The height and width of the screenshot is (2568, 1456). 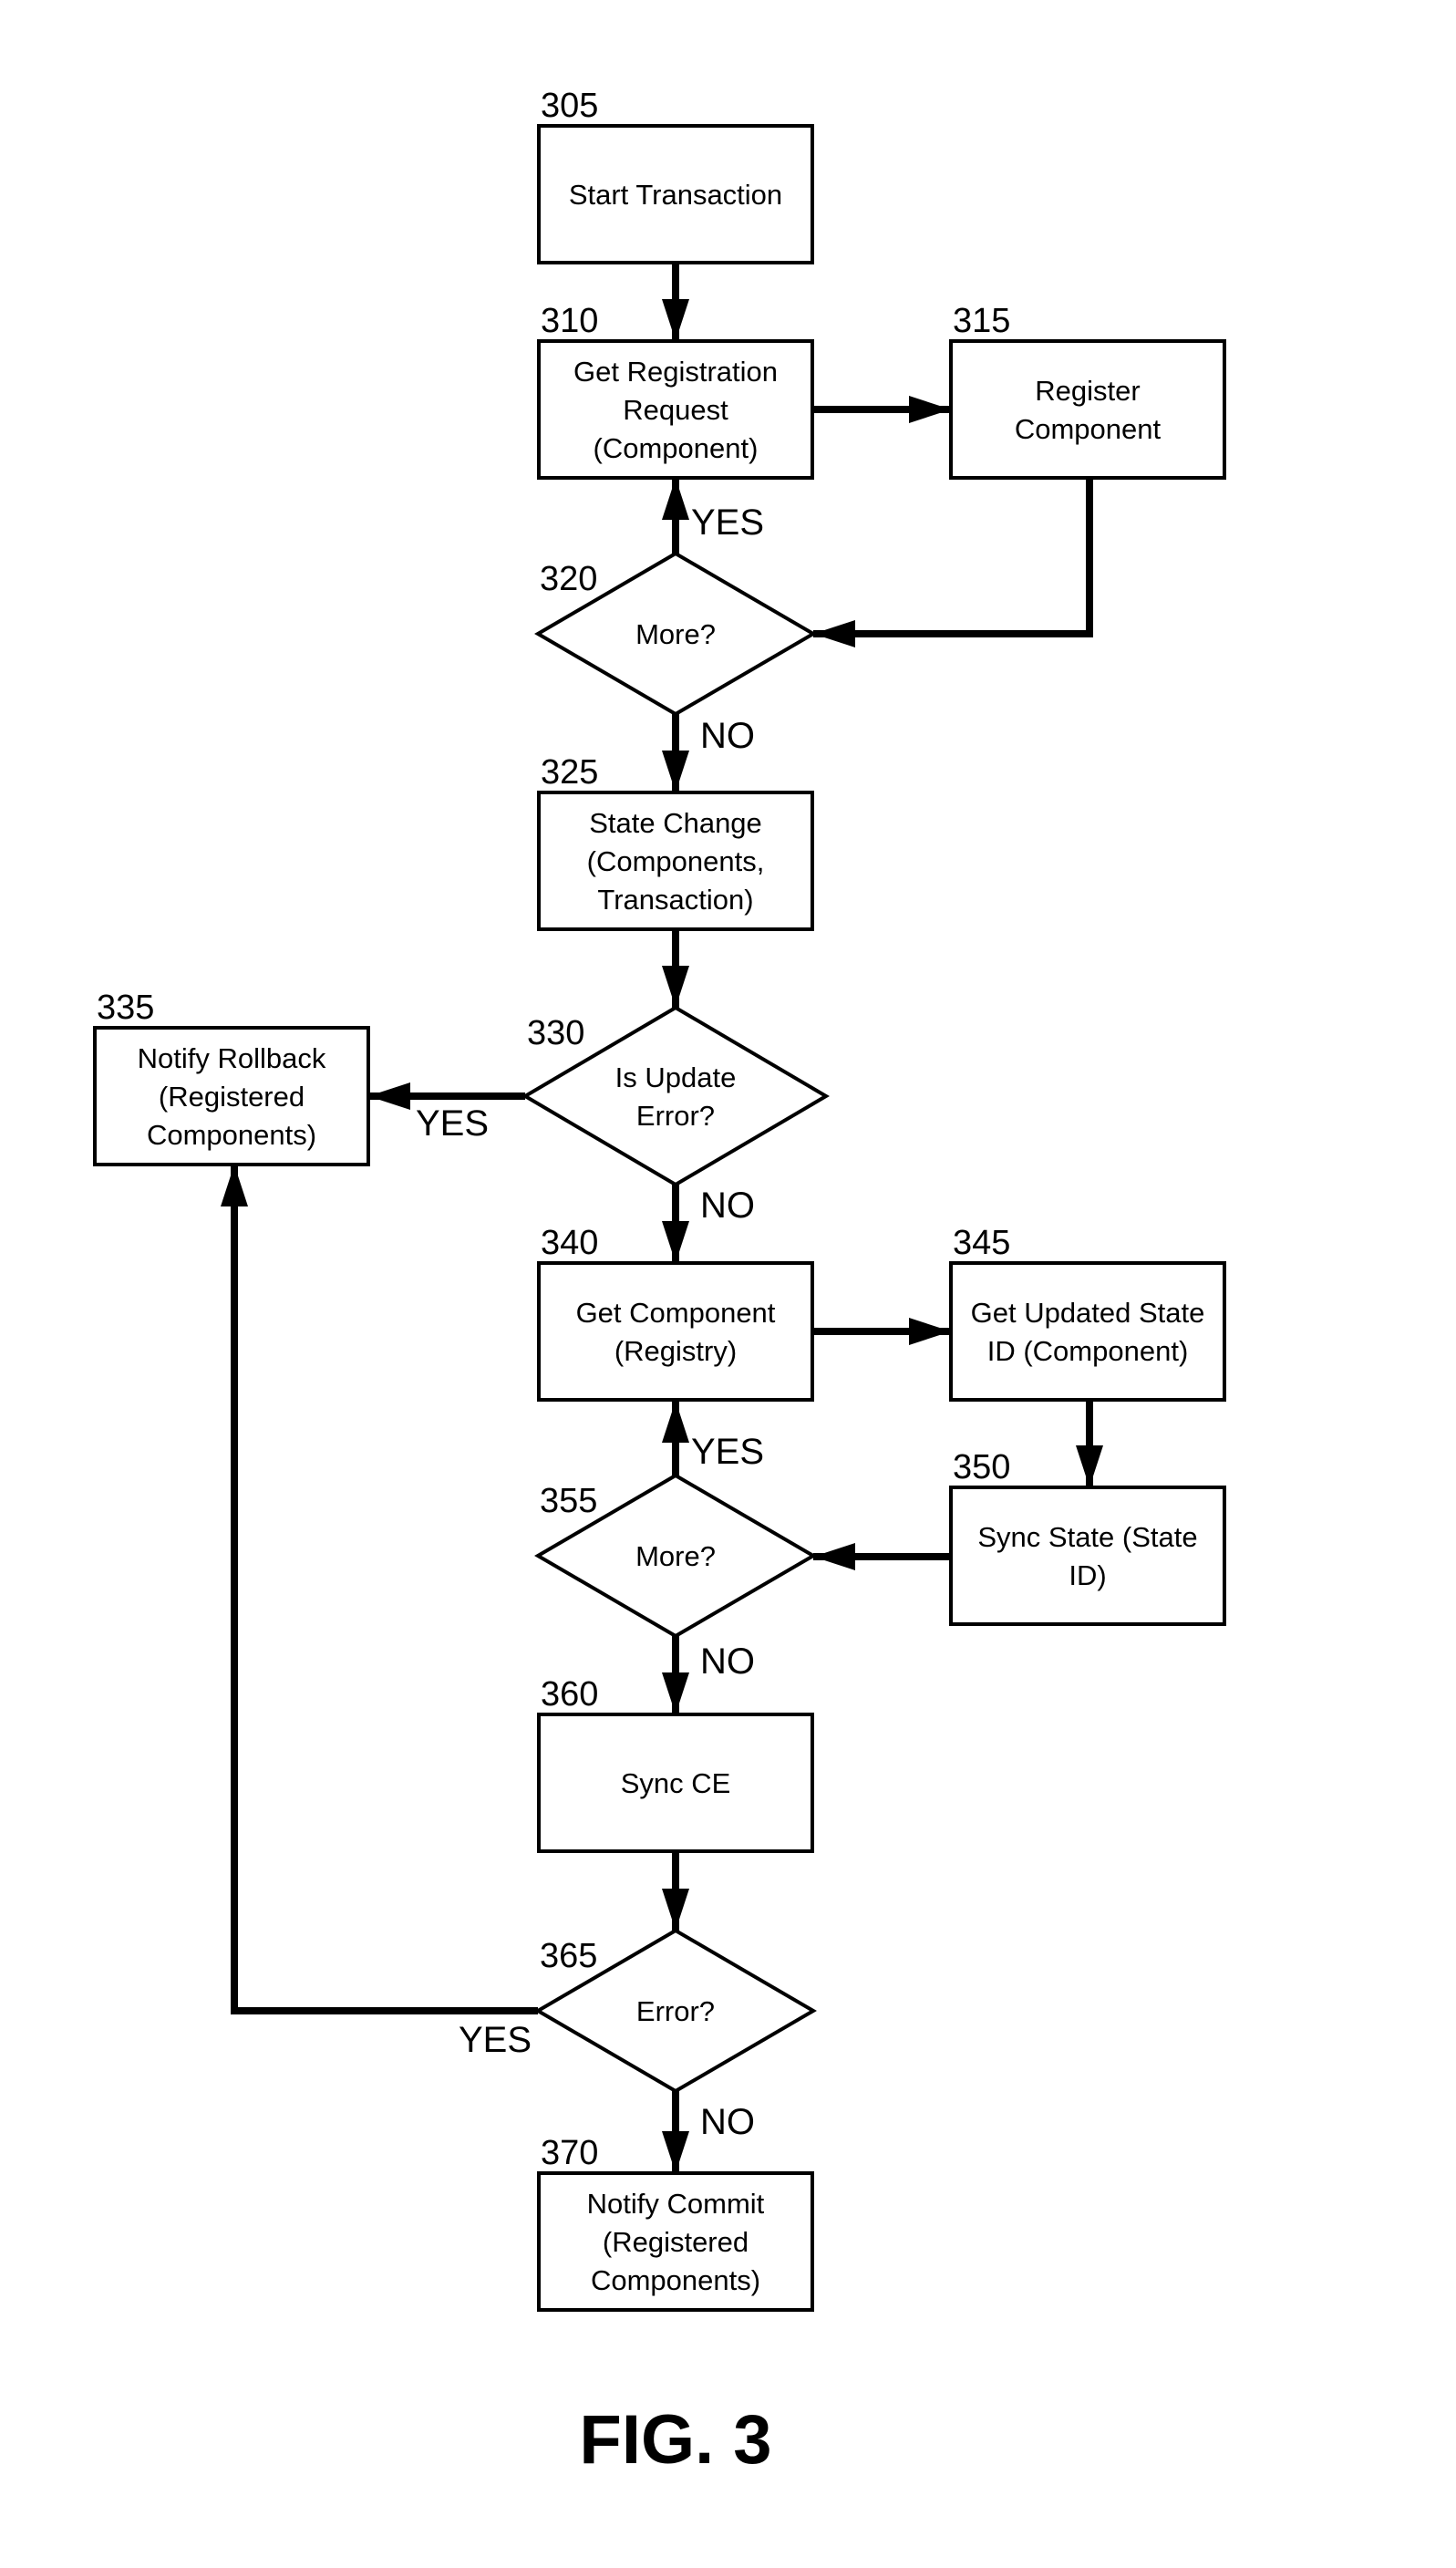 I want to click on edge-330-to-335: YES, so click(x=446, y=1113).